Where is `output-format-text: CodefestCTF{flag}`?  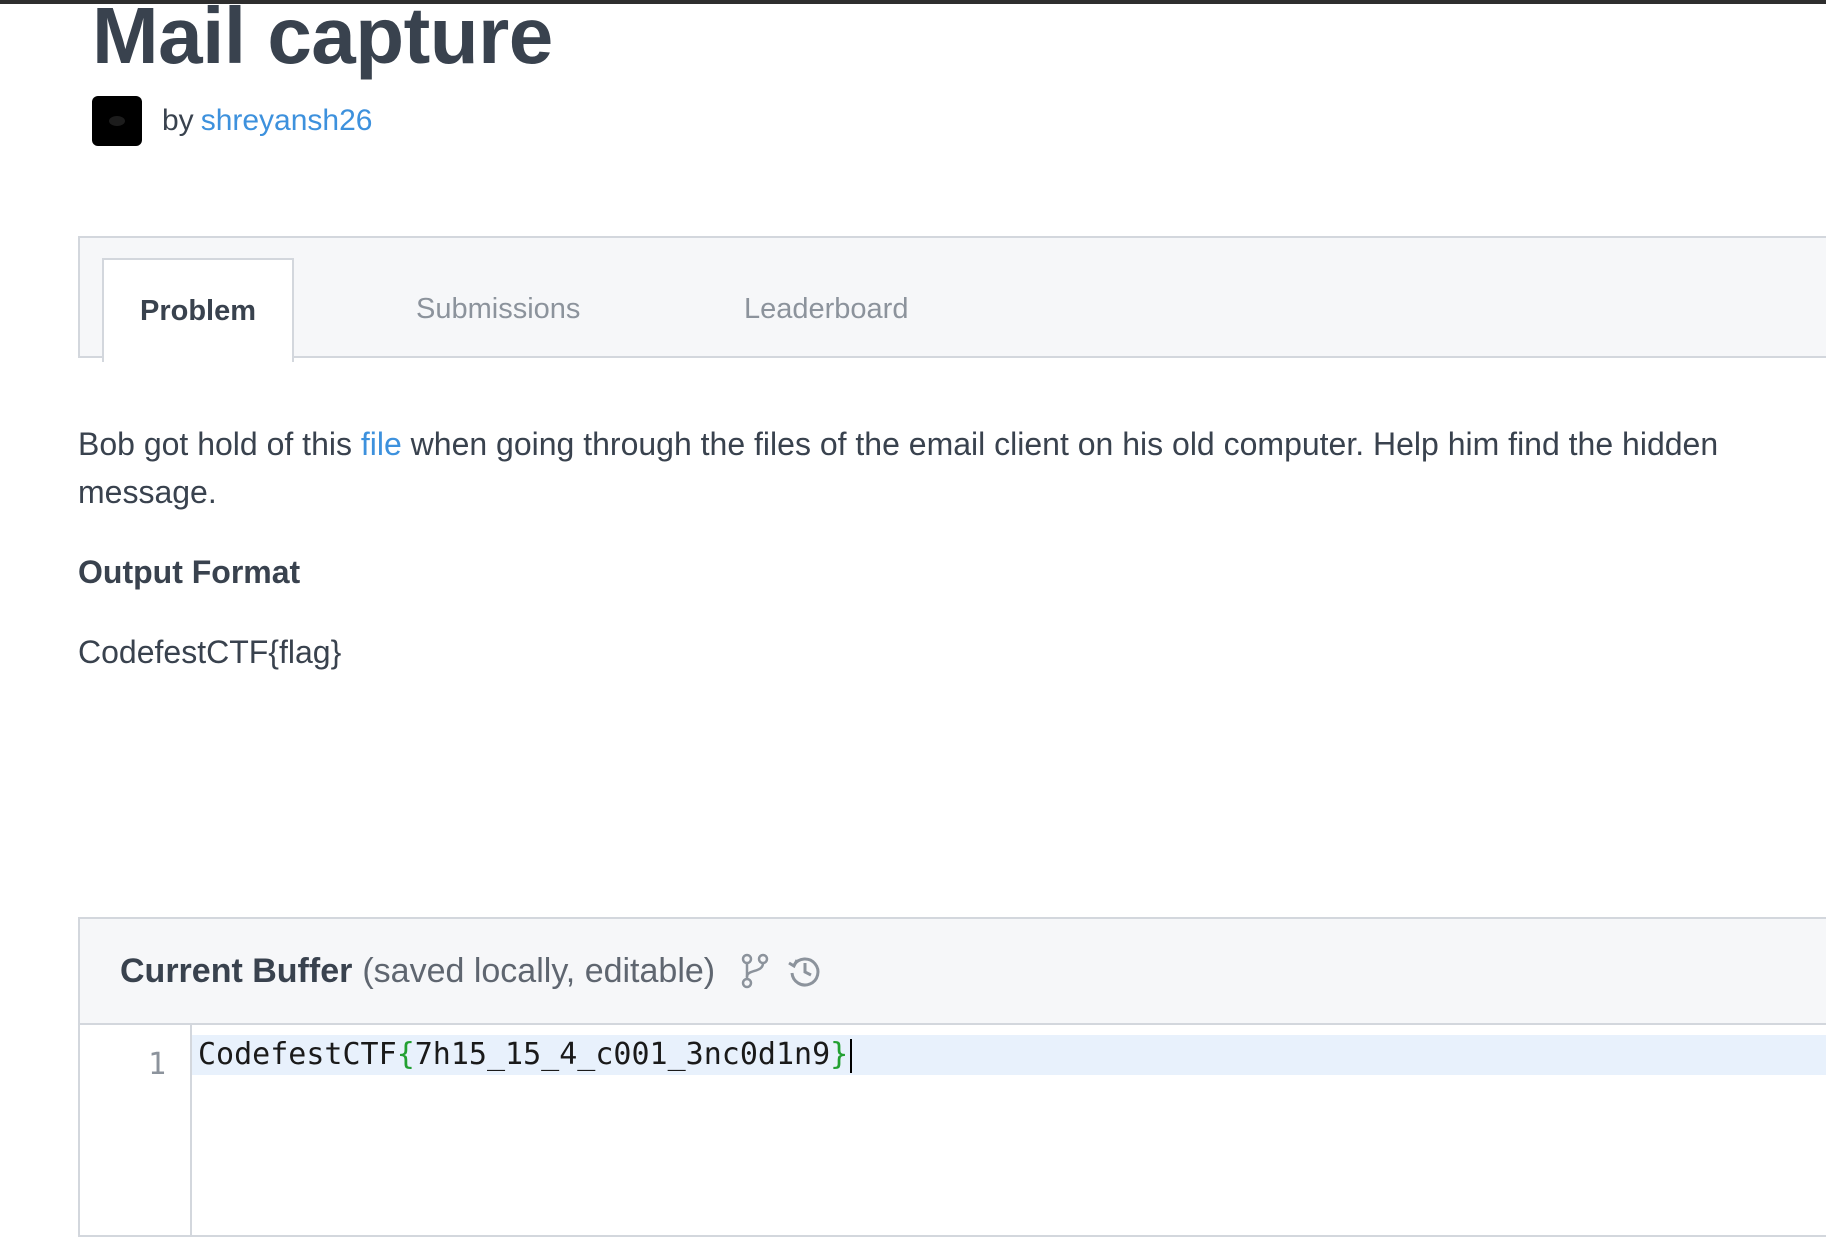
output-format-text: CodefestCTF{flag} is located at coordinates (210, 652).